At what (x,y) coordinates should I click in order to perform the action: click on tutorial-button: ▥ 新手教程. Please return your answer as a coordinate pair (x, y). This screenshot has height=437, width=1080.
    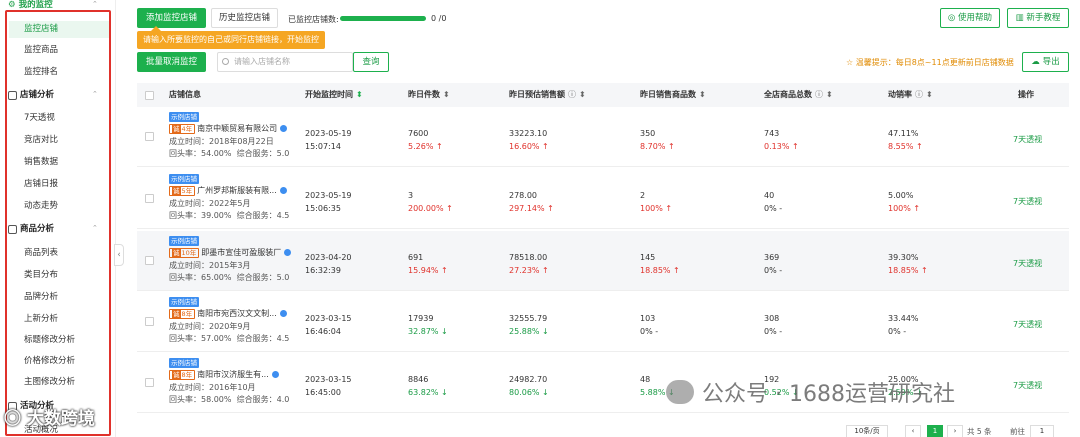
    Looking at the image, I should click on (1038, 18).